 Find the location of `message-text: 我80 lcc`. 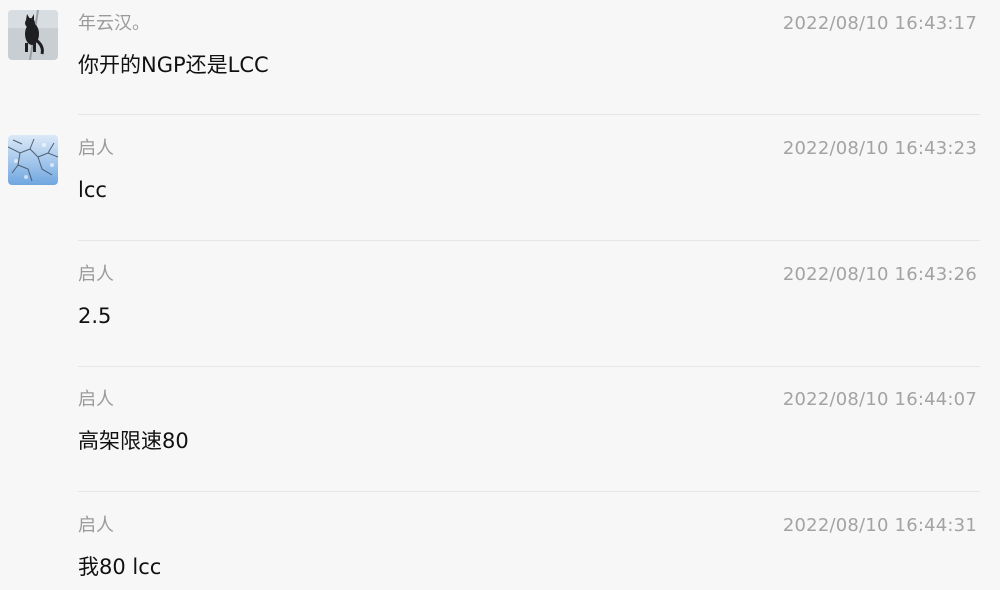

message-text: 我80 lcc is located at coordinates (119, 567).